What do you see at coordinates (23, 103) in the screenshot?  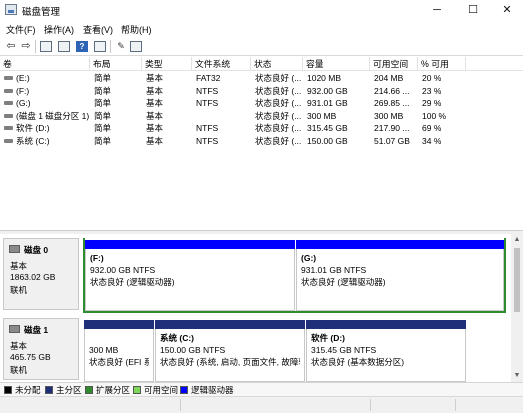 I see `volume-name: (G:)` at bounding box center [23, 103].